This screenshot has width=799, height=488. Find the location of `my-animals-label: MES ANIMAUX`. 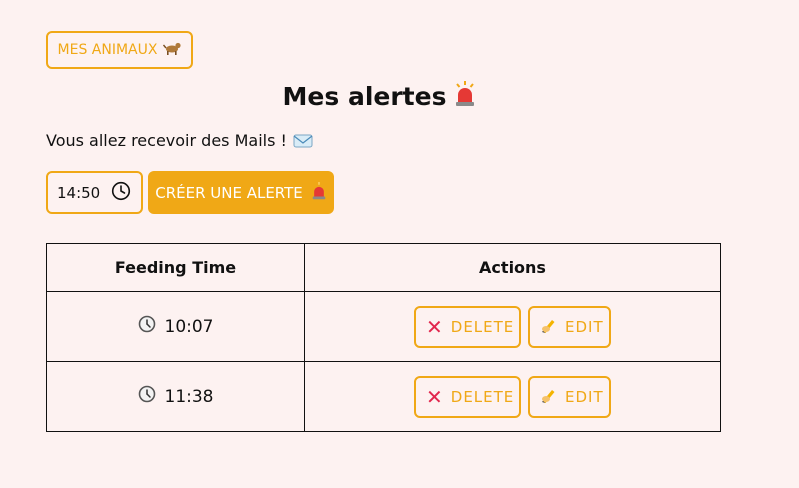

my-animals-label: MES ANIMAUX is located at coordinates (107, 50).